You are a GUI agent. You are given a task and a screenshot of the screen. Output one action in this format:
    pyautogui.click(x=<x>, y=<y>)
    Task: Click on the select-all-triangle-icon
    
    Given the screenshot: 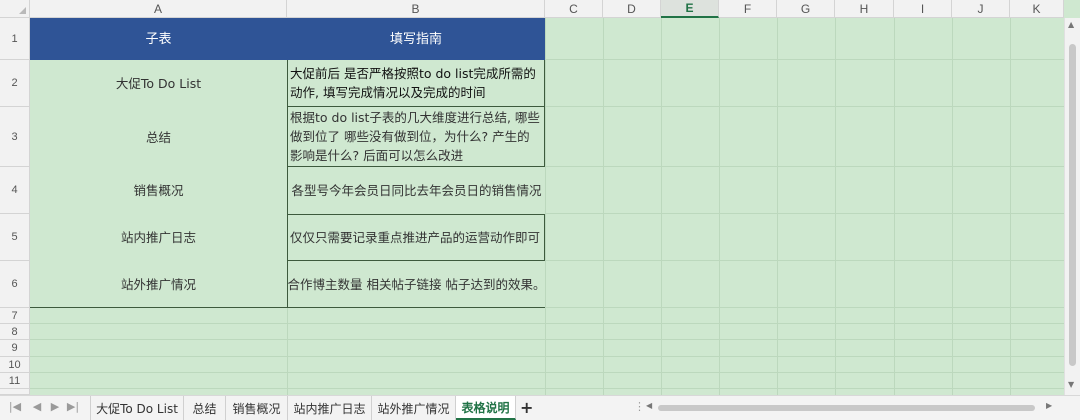 What is the action you would take?
    pyautogui.click(x=22, y=10)
    